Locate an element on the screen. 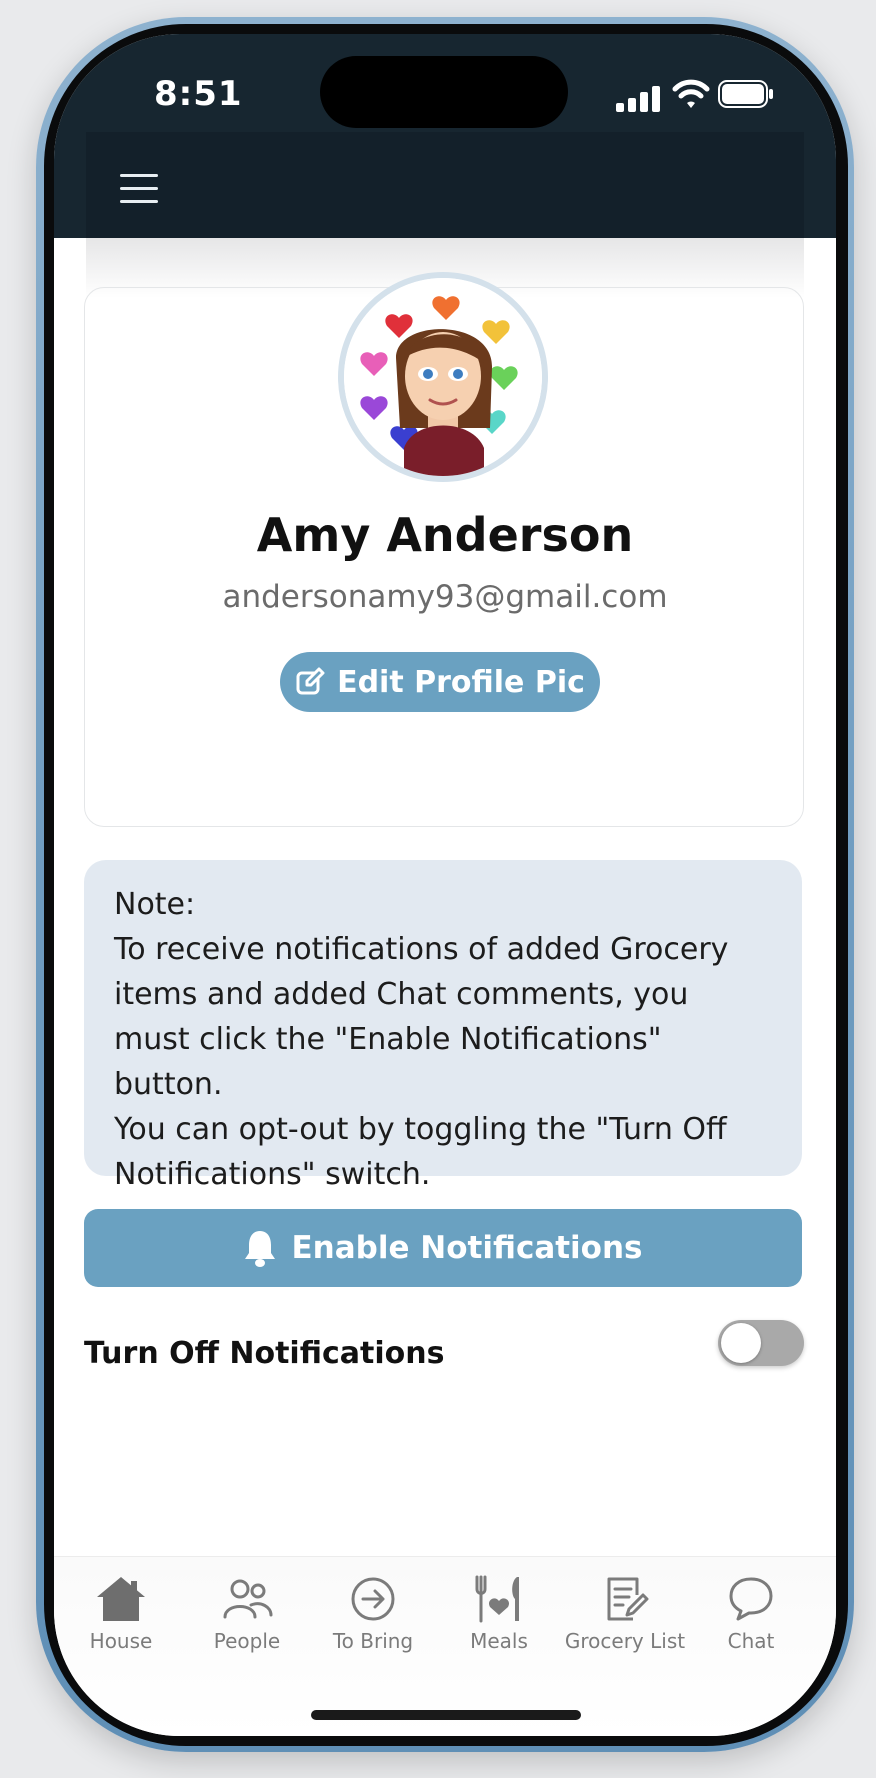 The image size is (876, 1778). tab-house: House is located at coordinates (121, 1614).